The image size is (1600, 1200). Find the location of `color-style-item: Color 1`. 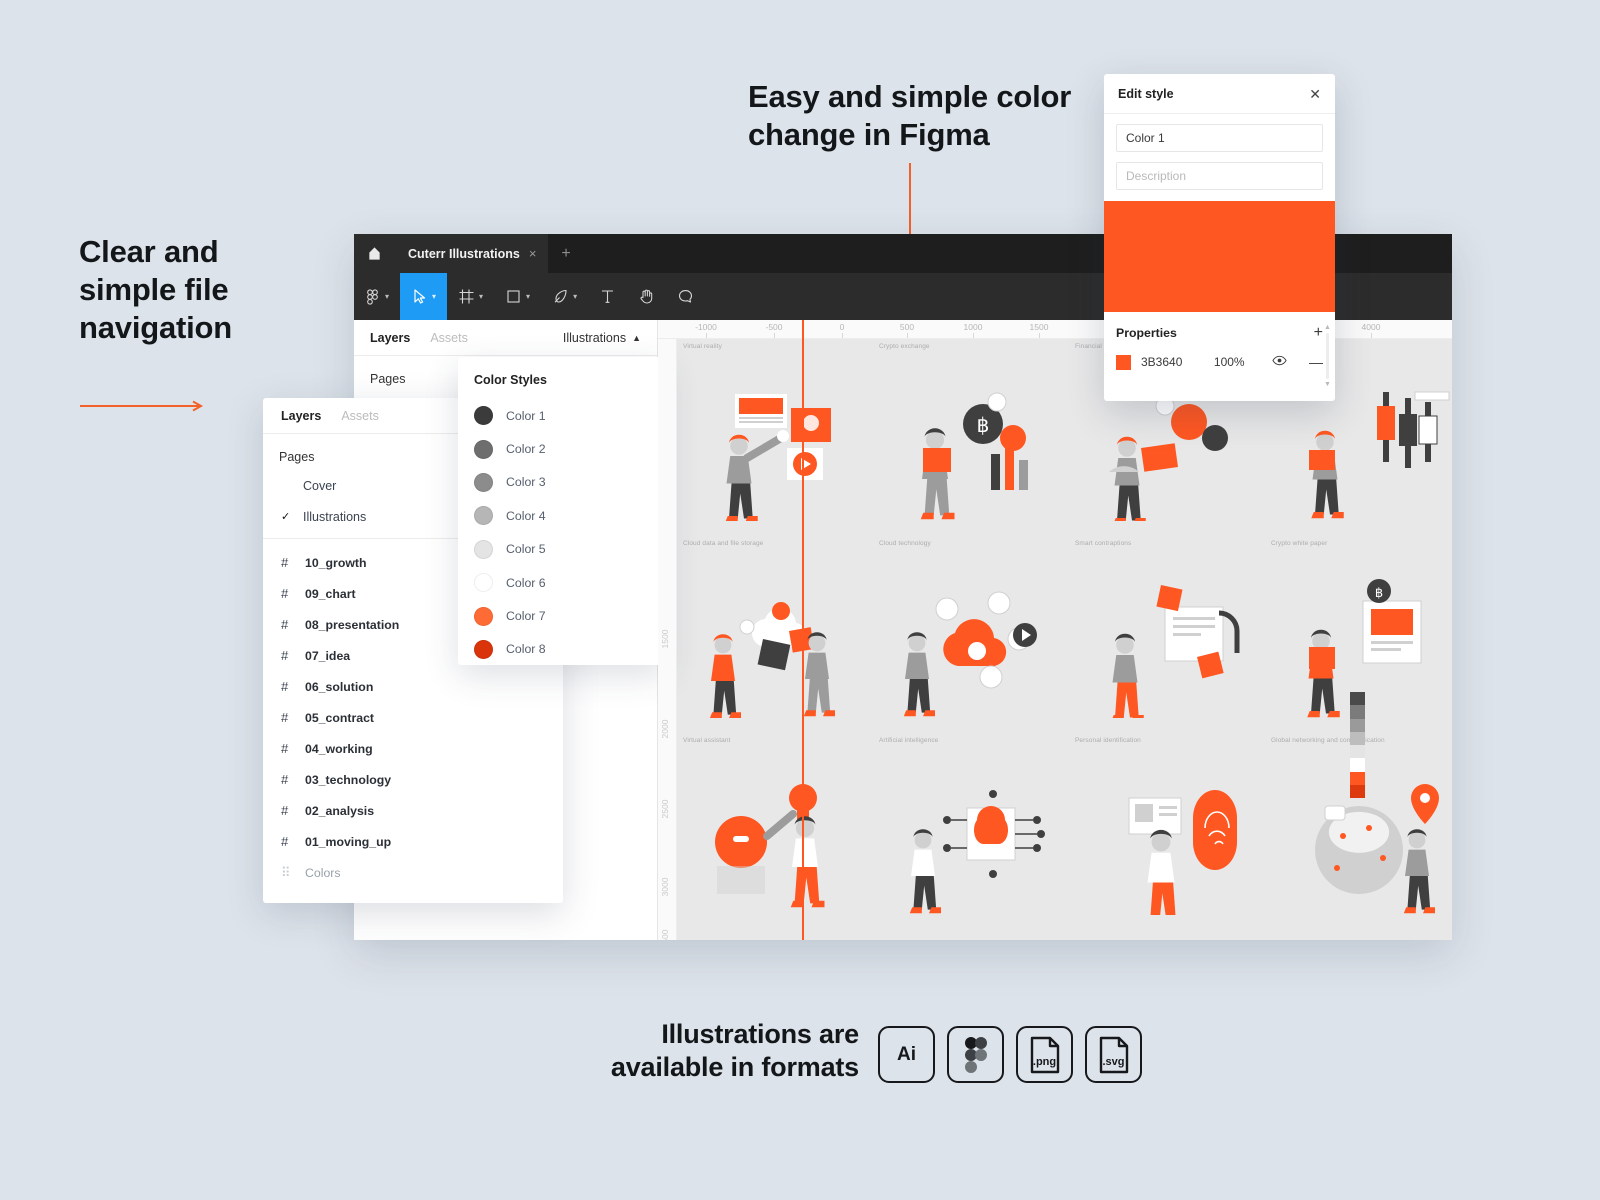

color-style-item: Color 1 is located at coordinates (562, 415).